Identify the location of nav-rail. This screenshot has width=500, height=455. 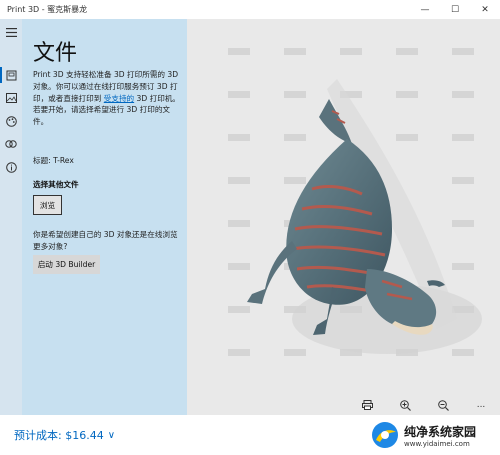
(11, 217).